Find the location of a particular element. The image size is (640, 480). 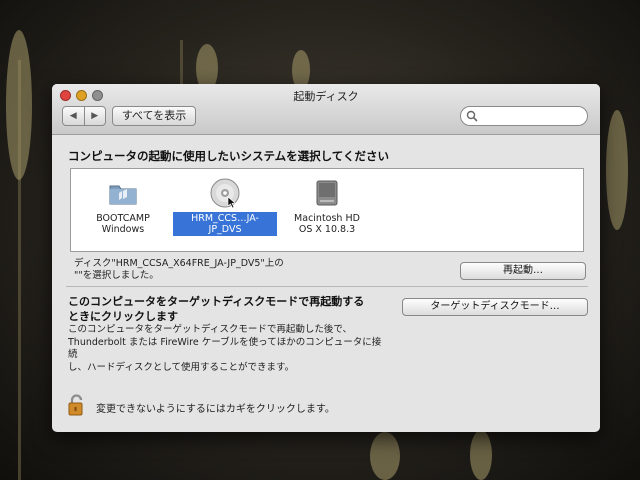

disk-item-dvd: HRM_CCS…JA-JP_DVS is located at coordinates (225, 206).